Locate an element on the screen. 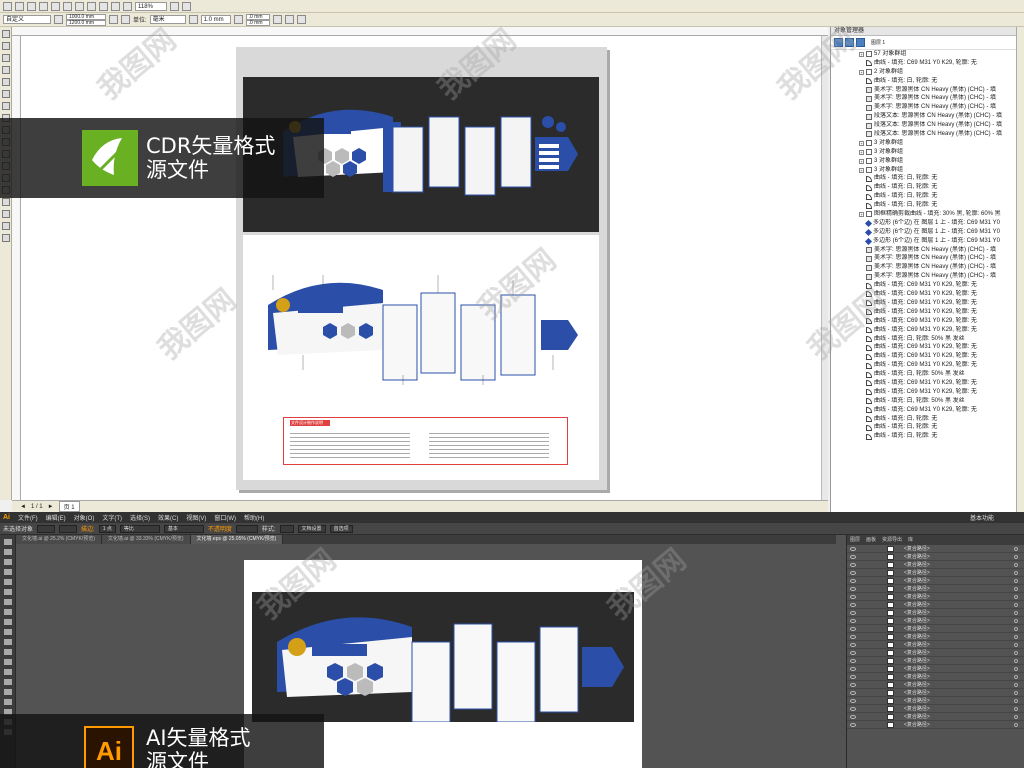 This screenshot has height=768, width=1024. line-tool-icon is located at coordinates (8, 602).